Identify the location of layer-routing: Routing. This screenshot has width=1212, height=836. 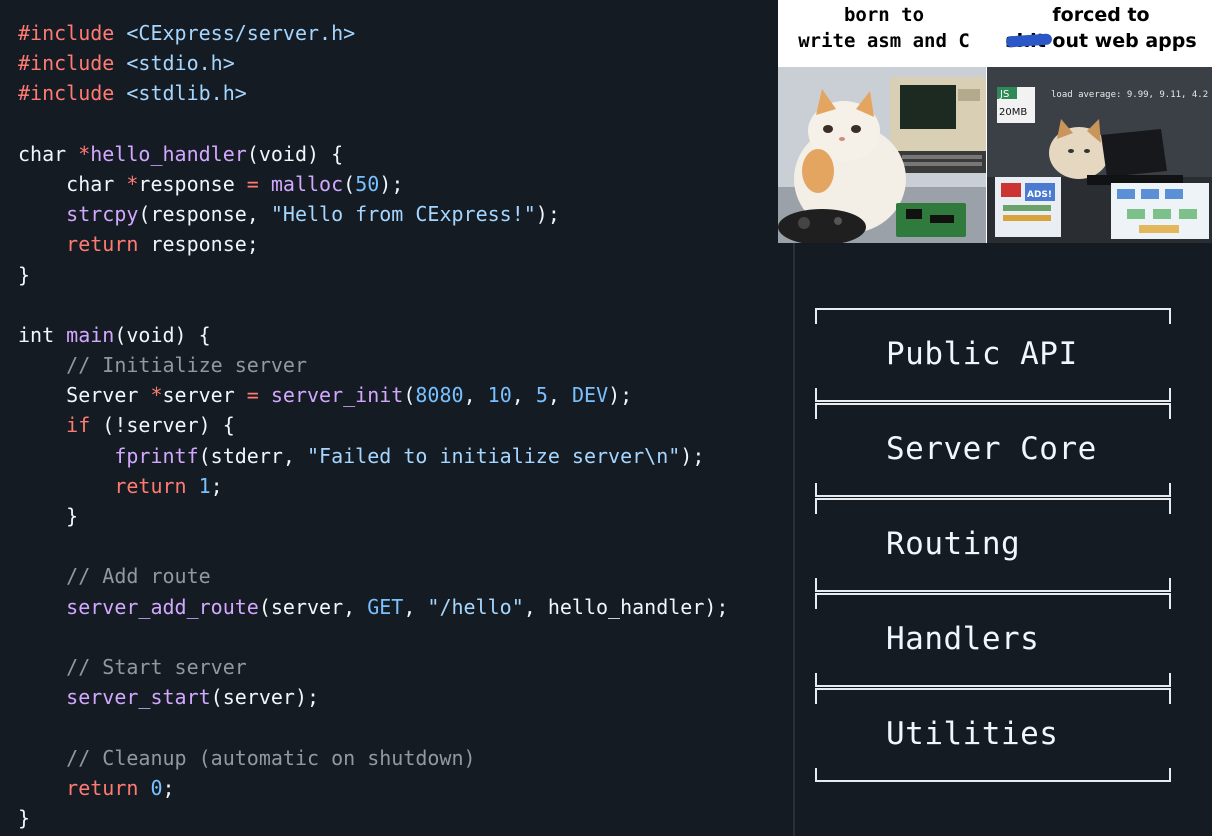
(993, 545).